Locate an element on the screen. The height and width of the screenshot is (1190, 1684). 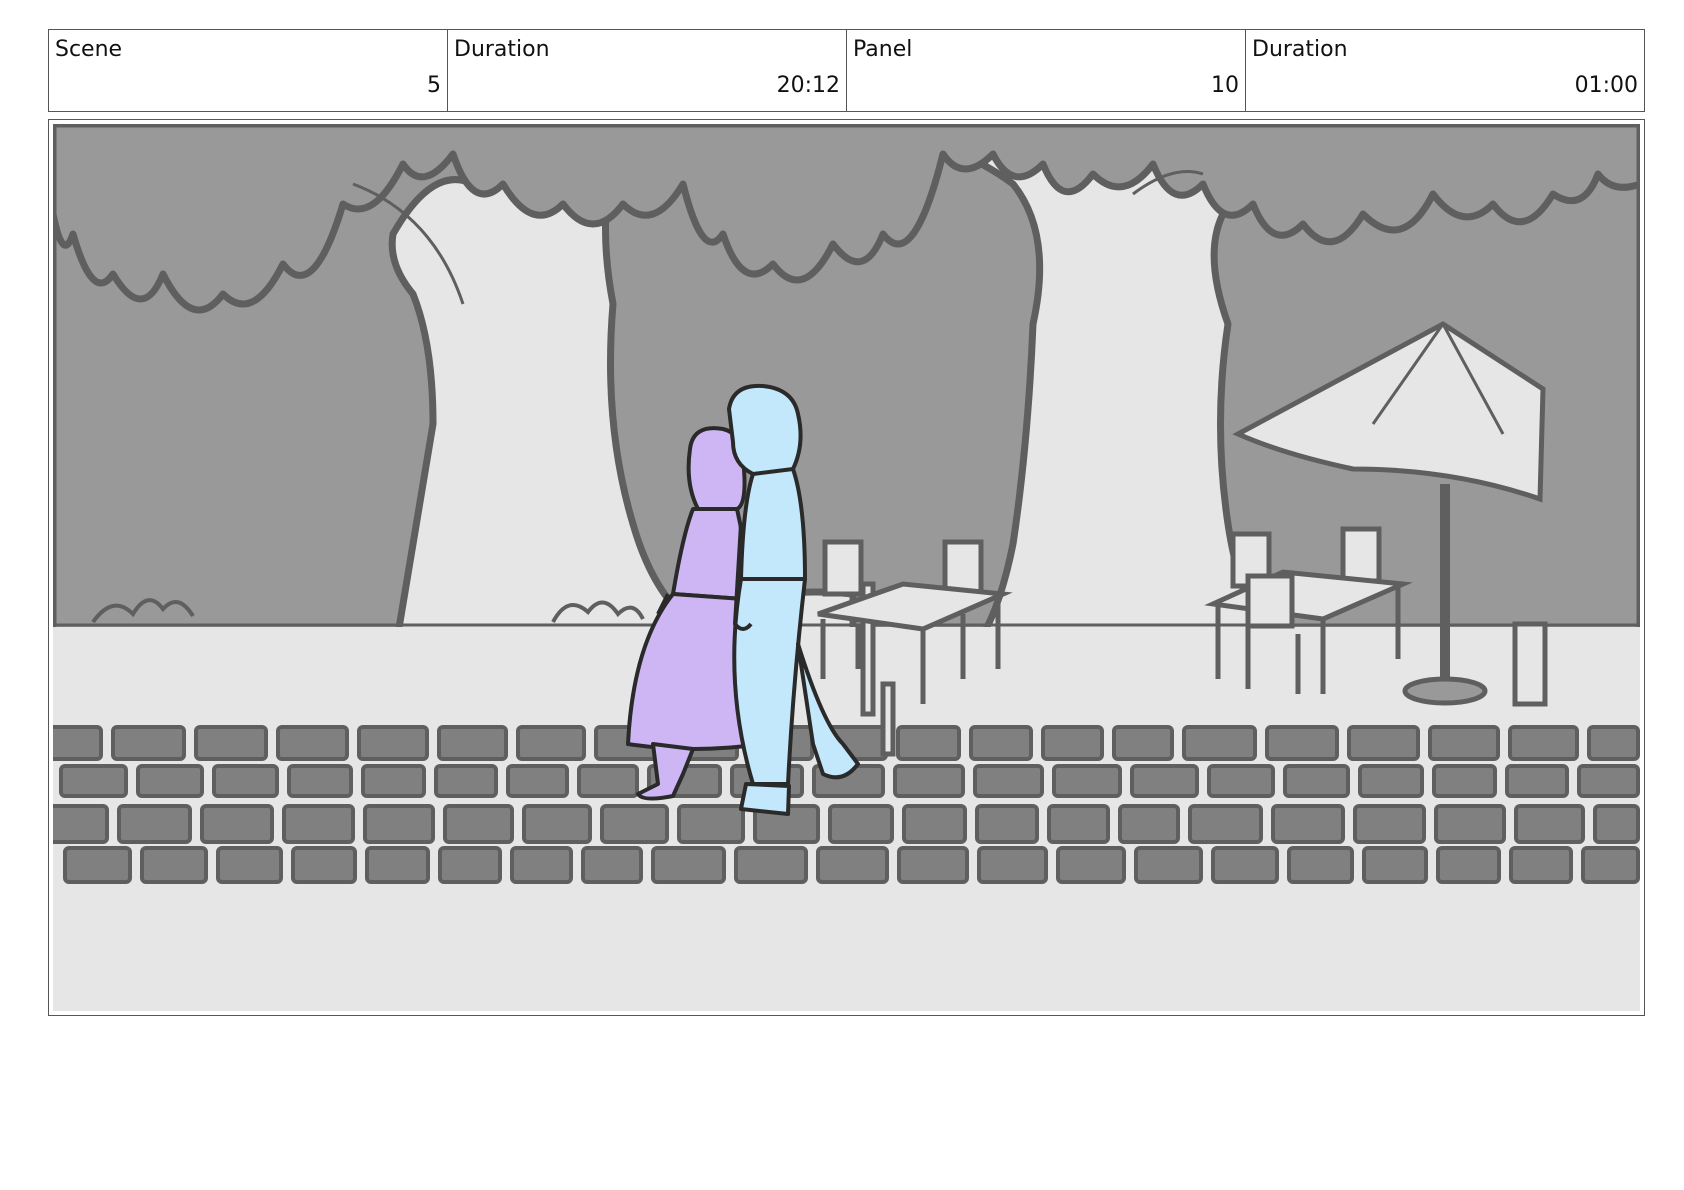
panel-duration-label: Duration is located at coordinates (1300, 49).